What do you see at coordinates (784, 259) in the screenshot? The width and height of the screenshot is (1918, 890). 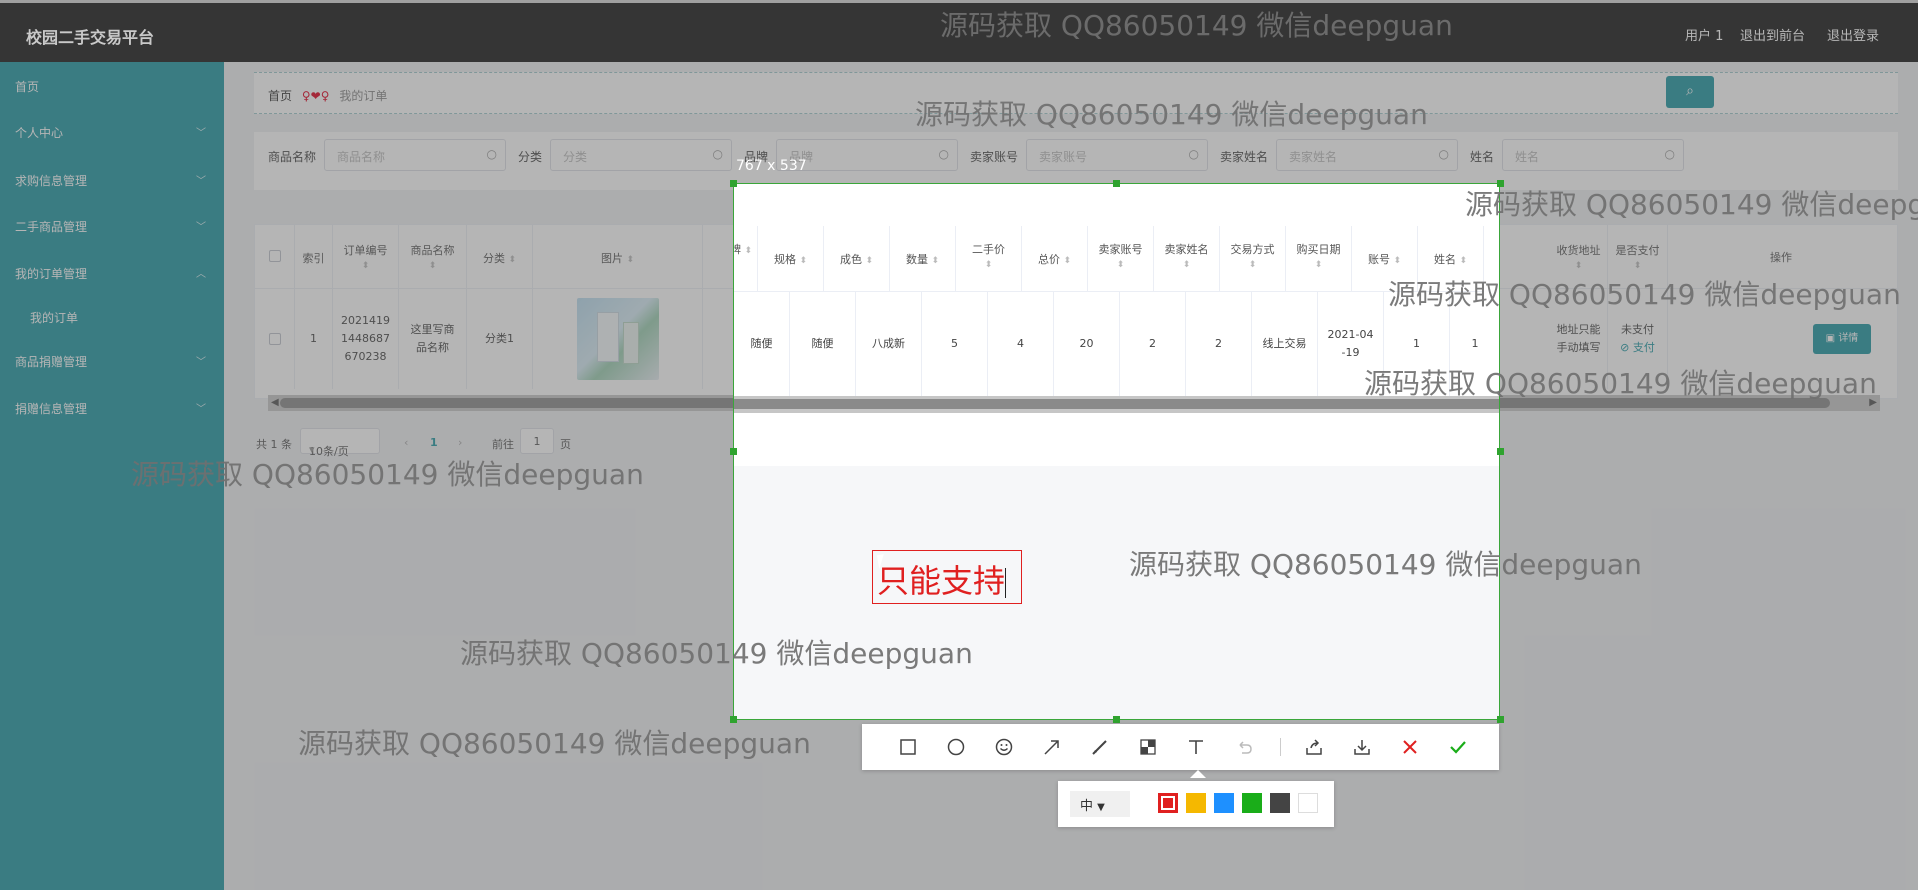 I see `col-header-label: 规格` at bounding box center [784, 259].